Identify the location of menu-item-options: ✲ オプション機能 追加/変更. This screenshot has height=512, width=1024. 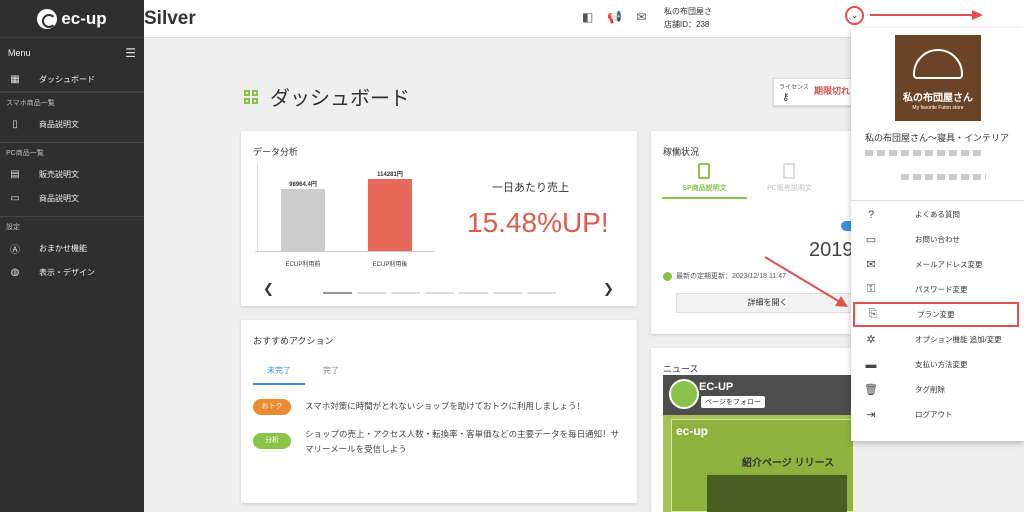
(937, 339).